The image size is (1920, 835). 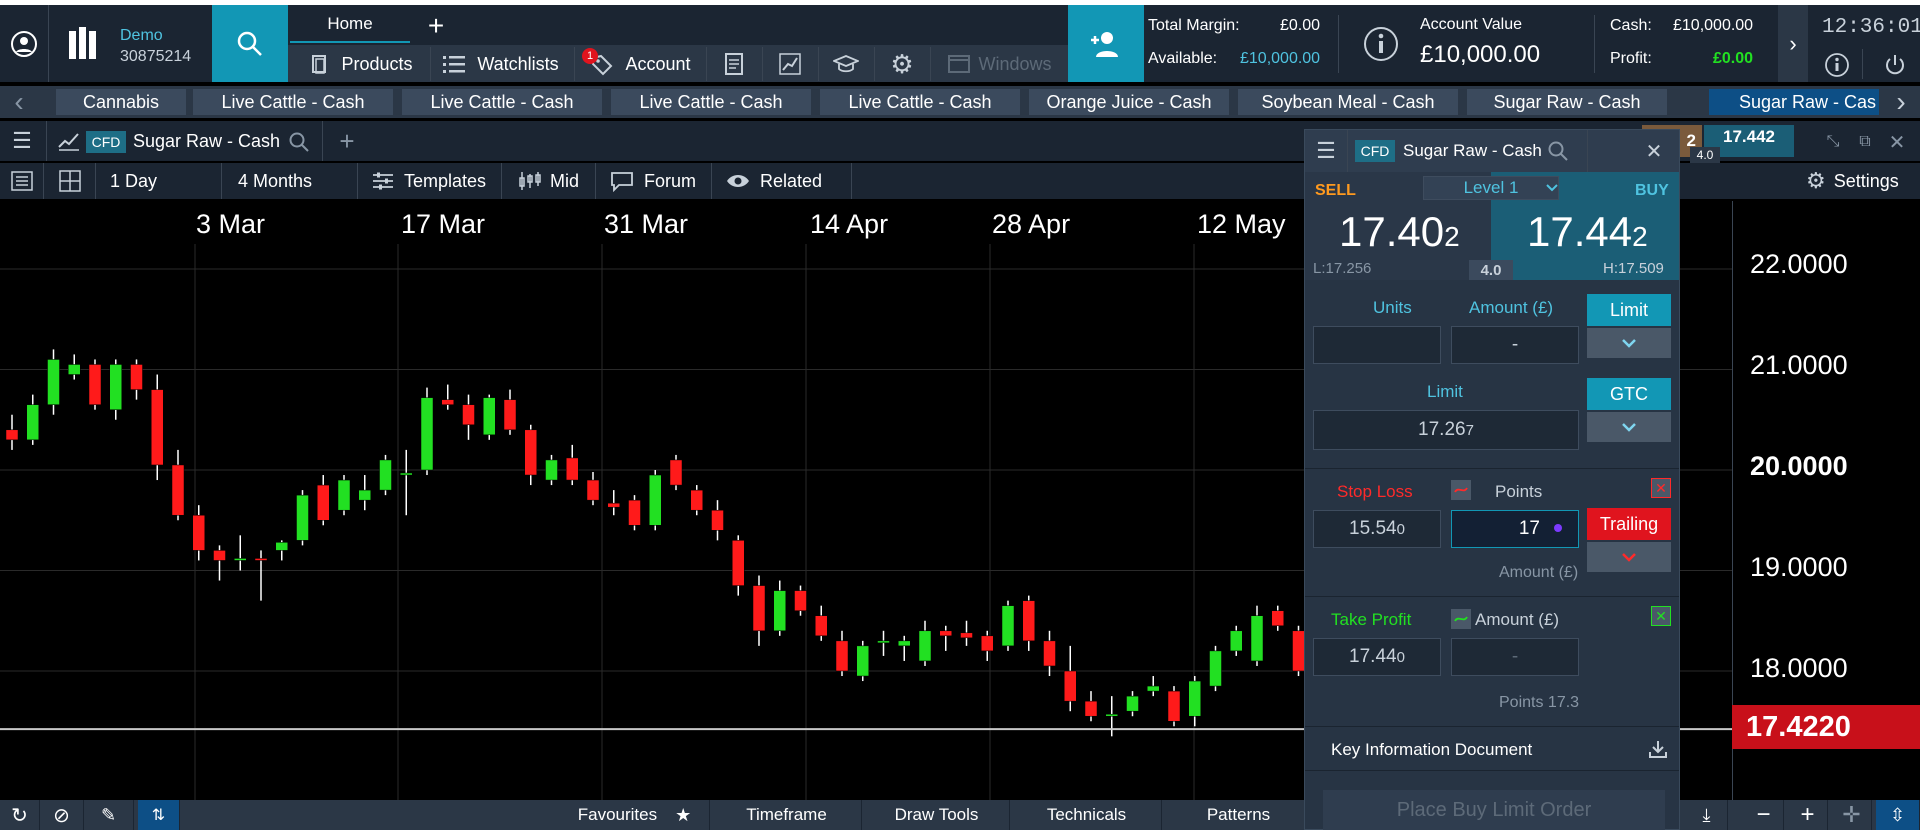 I want to click on crosshair-icon: ✛, so click(x=1852, y=815).